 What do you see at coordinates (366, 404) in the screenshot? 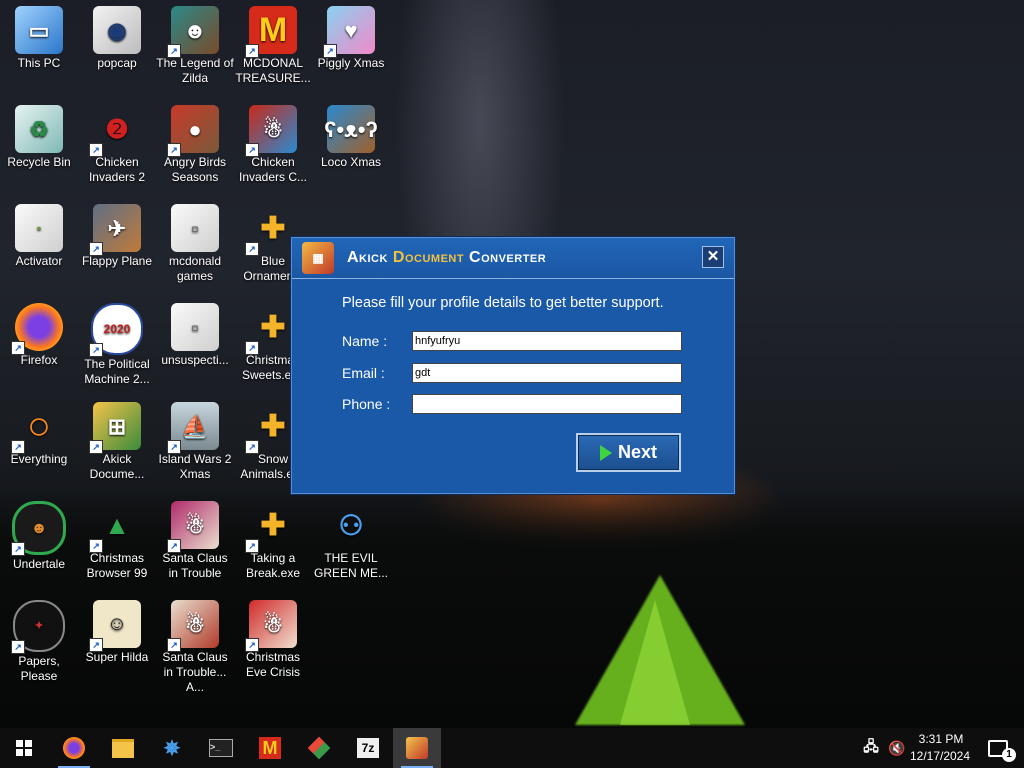
I see `phone-label: Phone :` at bounding box center [366, 404].